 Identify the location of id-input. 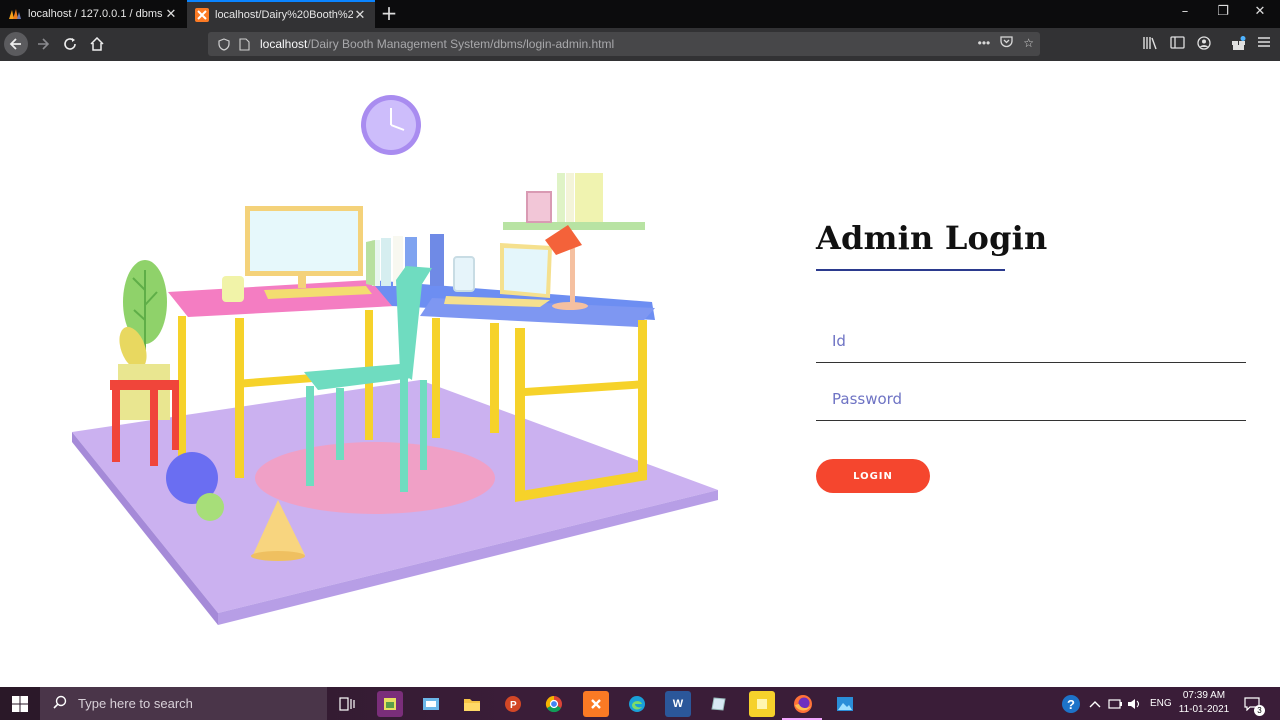
(1031, 341).